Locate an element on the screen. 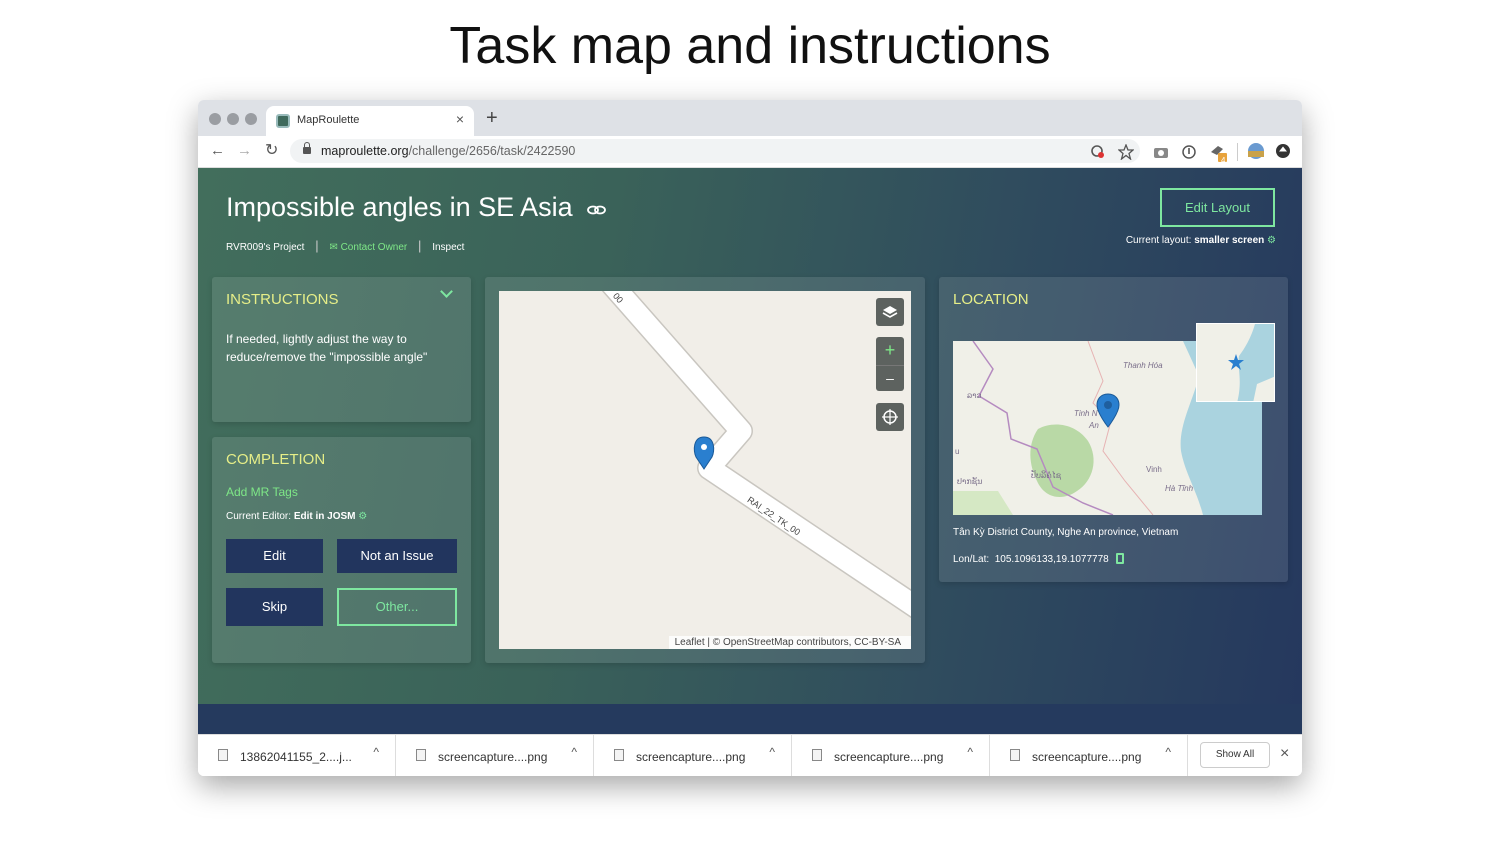  update-icon is located at coordinates (1283, 151).